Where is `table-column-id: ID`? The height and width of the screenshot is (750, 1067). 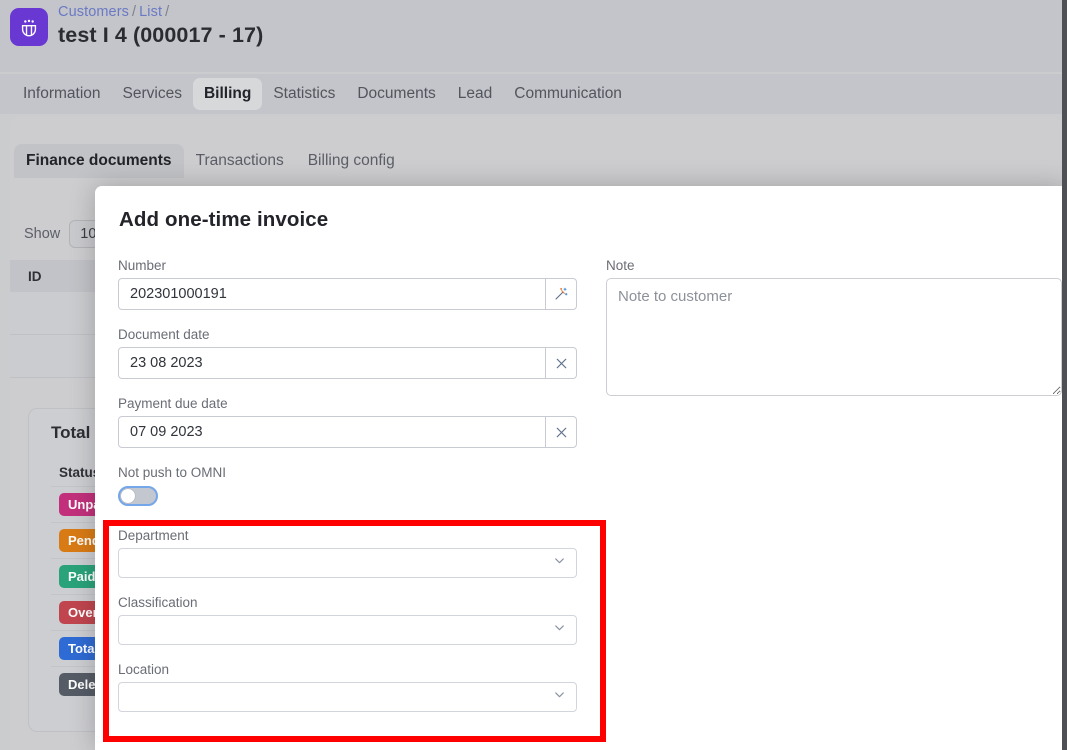
table-column-id: ID is located at coordinates (35, 276).